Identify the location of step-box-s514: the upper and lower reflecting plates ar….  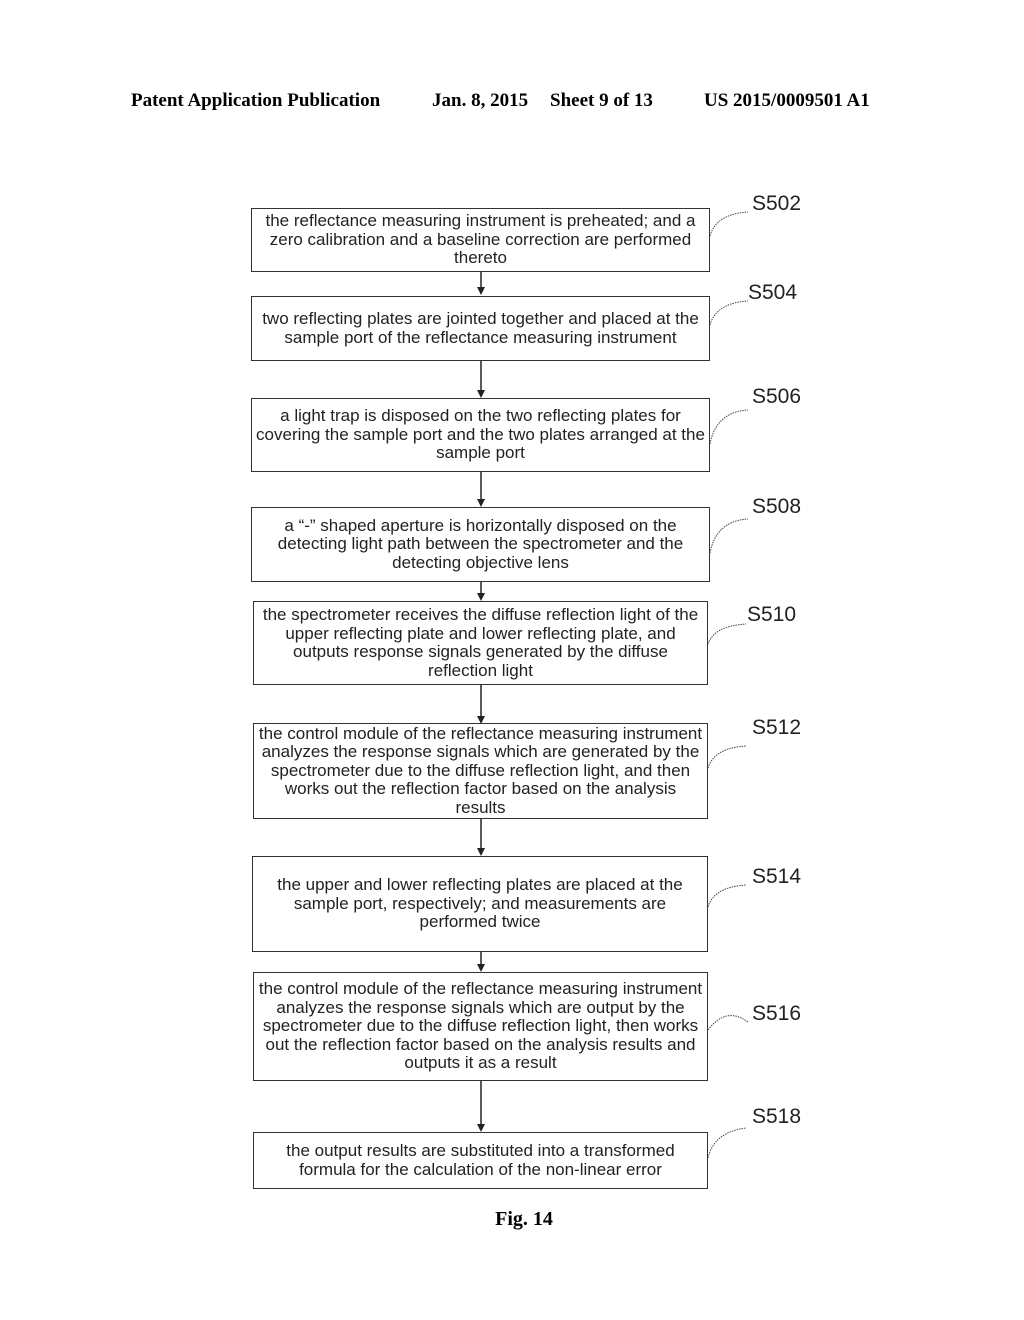
(480, 904).